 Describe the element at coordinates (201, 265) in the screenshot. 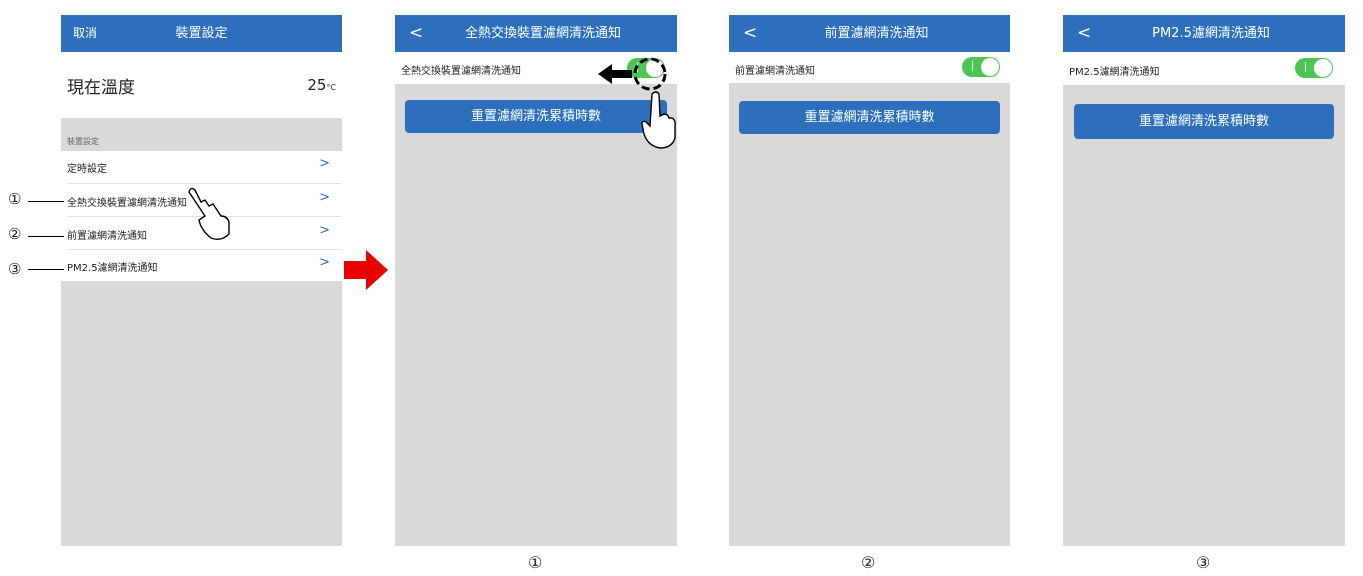

I see `list-item-pm25-filter: PM2.5濾網清洗通知 >` at that location.